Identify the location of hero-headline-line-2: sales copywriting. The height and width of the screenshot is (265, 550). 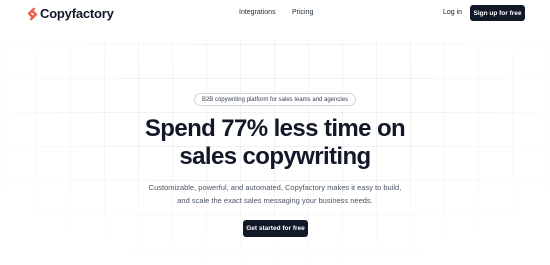
(275, 156).